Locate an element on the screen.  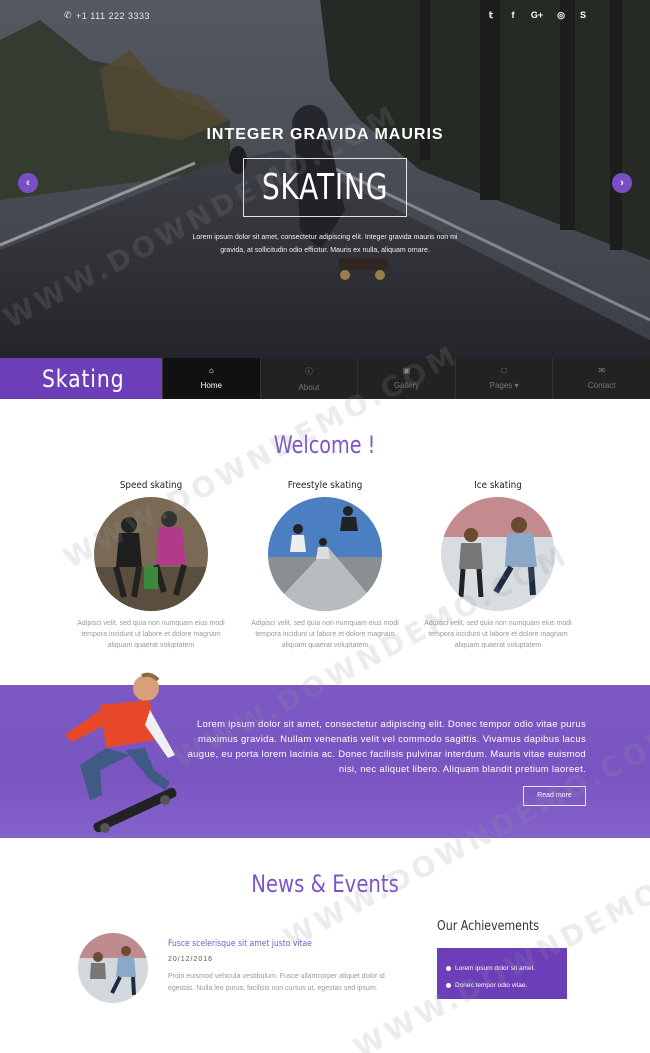
phone-number: +1 111 222 3333 is located at coordinates (113, 15).